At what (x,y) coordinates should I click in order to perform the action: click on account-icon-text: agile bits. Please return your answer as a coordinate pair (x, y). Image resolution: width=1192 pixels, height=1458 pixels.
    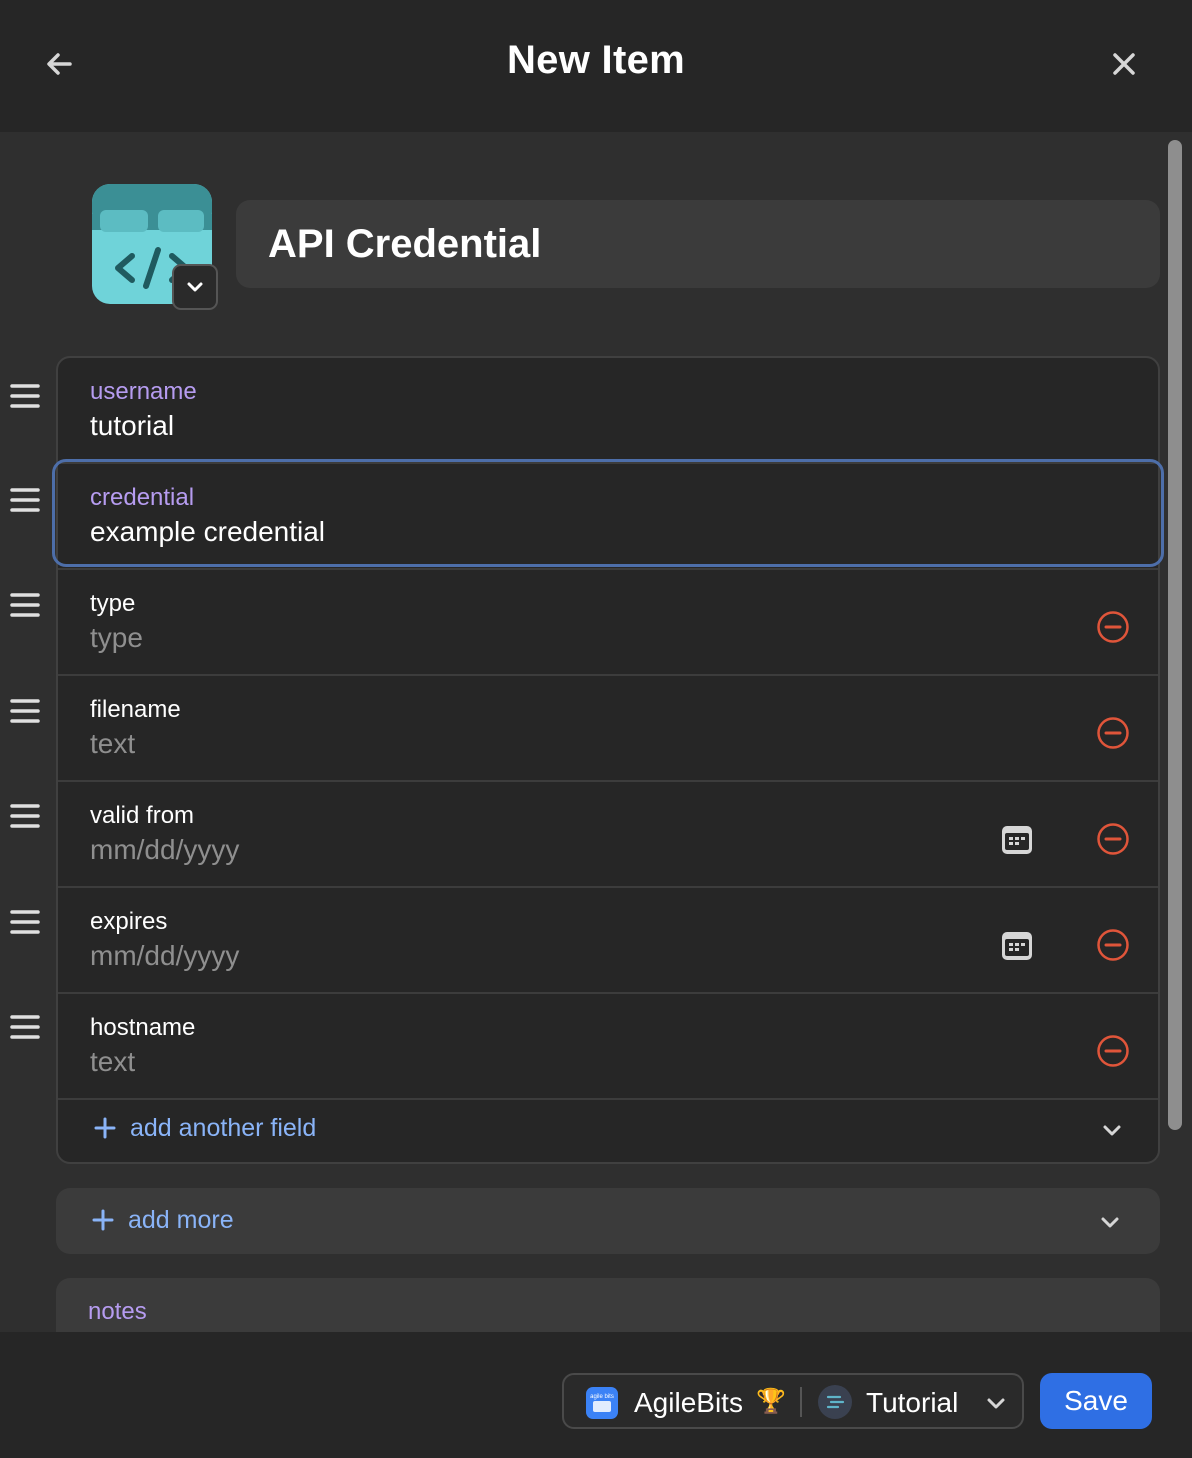
    Looking at the image, I should click on (602, 1397).